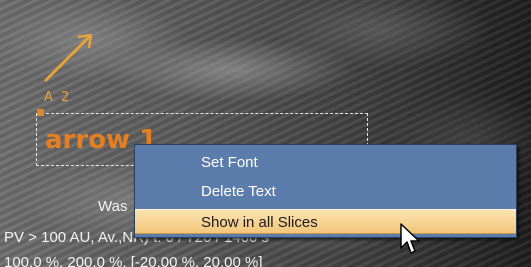 The height and width of the screenshot is (267, 531). Describe the element at coordinates (133, 260) in the screenshot. I see `overlay-text-line-3: 100.0 %, 200.0 %, [-20.00 %, 20.00 %]` at that location.